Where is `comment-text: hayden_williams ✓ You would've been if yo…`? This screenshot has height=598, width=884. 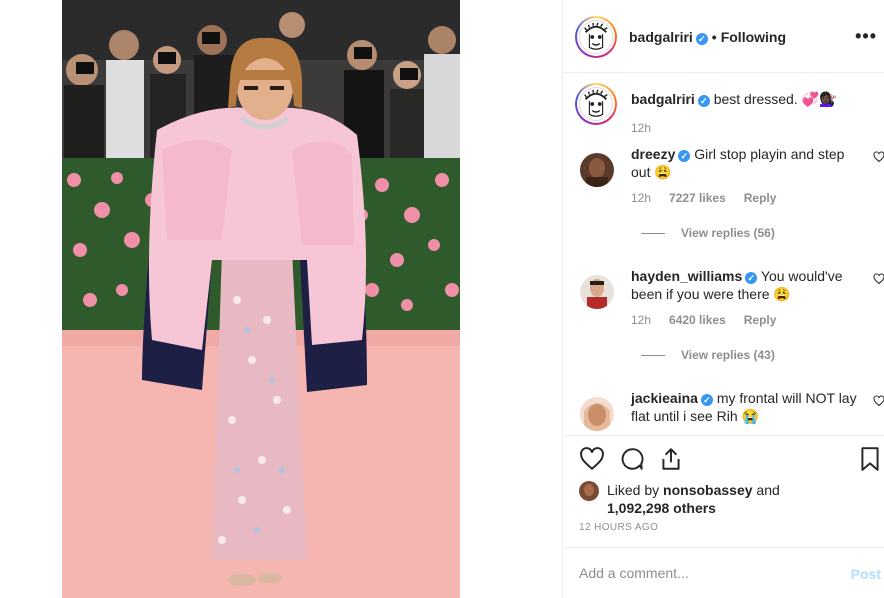
comment-text: hayden_williams ✓ You would've been if yo… is located at coordinates (747, 285).